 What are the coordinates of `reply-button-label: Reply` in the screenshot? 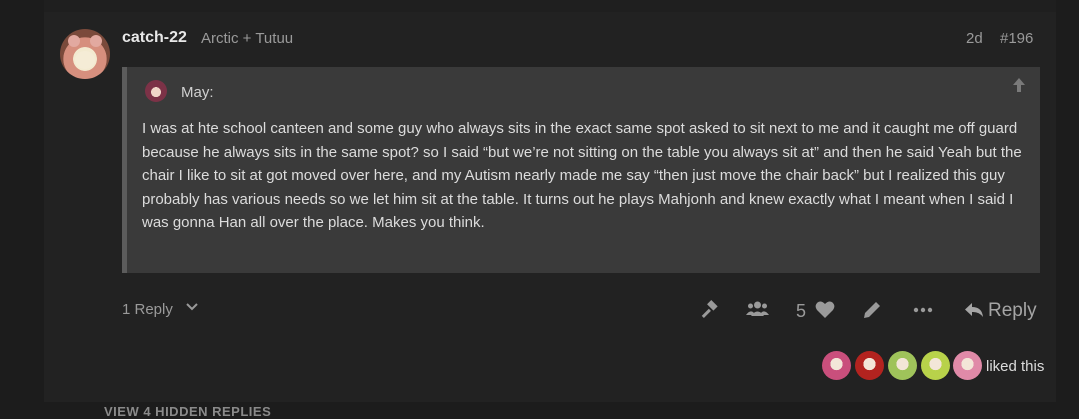 It's located at (1012, 310).